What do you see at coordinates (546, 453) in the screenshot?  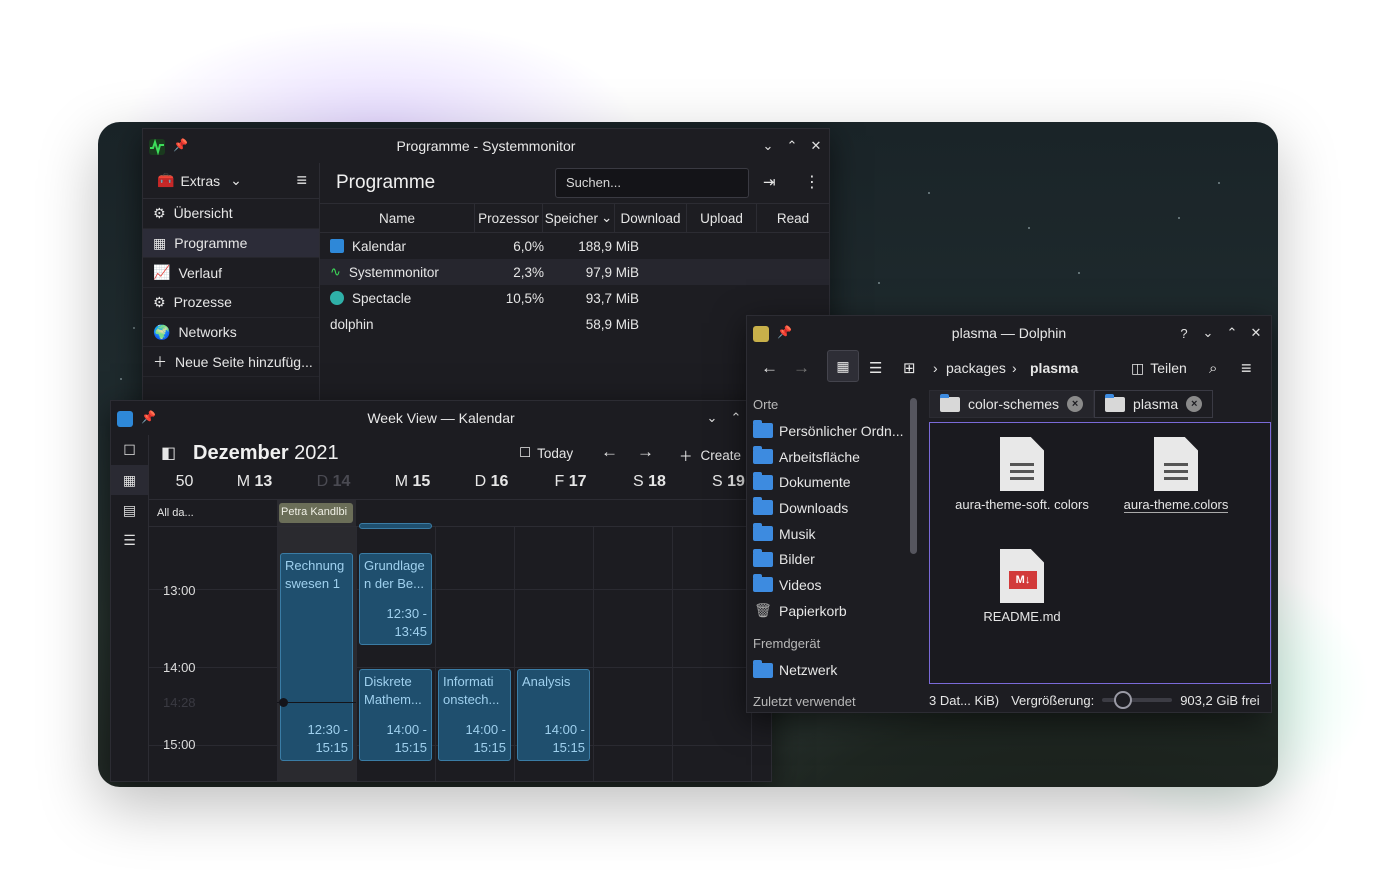 I see `today-button: ☐ Today` at bounding box center [546, 453].